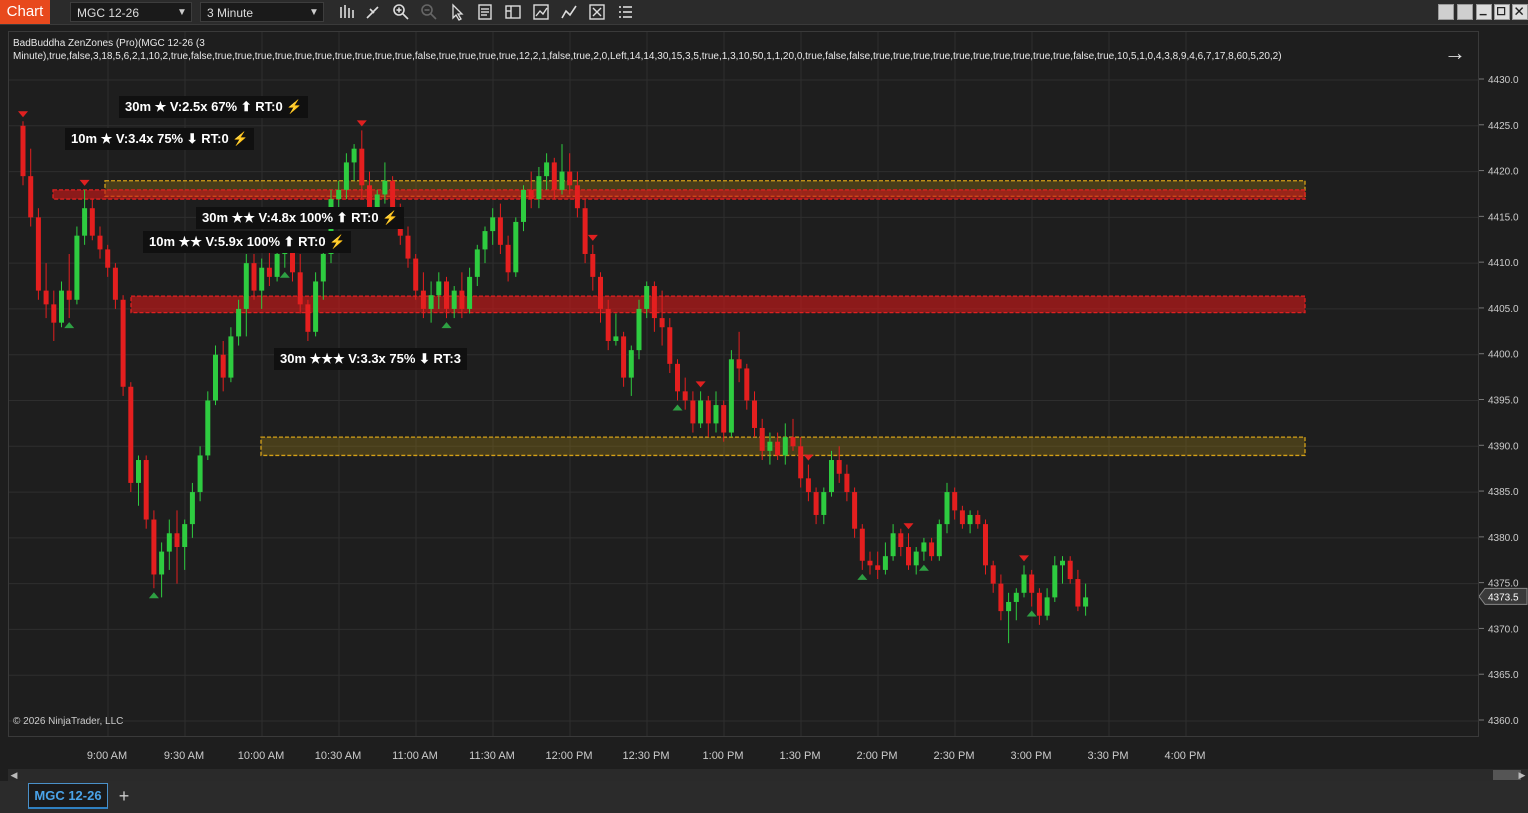 The width and height of the screenshot is (1528, 813). Describe the element at coordinates (492, 756) in the screenshot. I see `time-tick-label: 11:30 AM` at that location.